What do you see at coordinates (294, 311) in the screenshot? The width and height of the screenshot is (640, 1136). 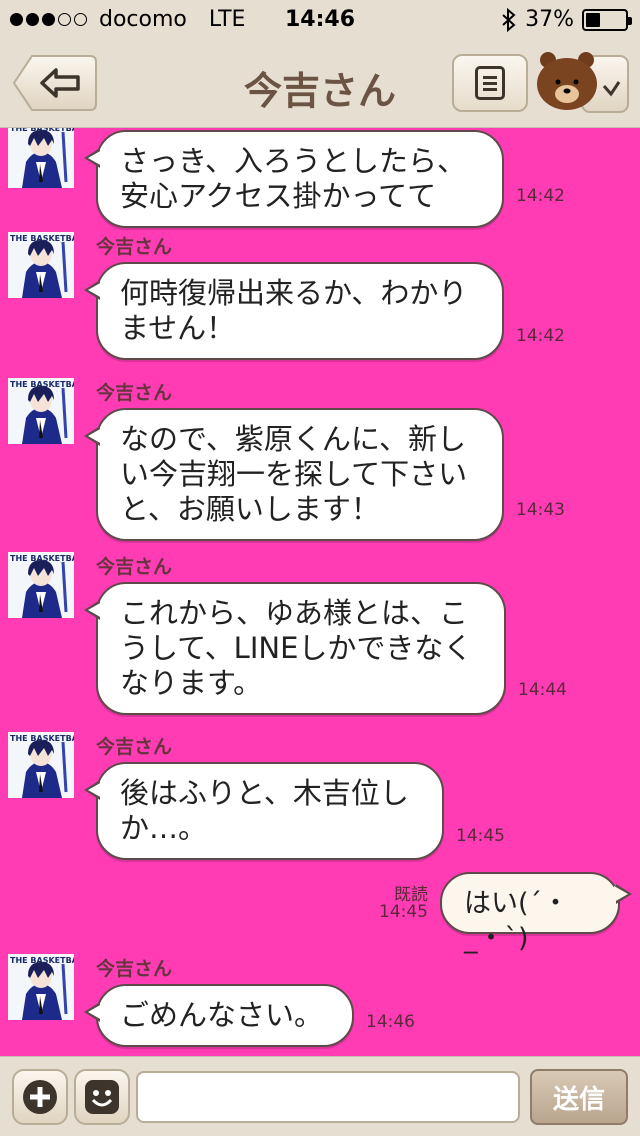 I see `message-bubble: 何時復帰出来るか、わかり ません！` at bounding box center [294, 311].